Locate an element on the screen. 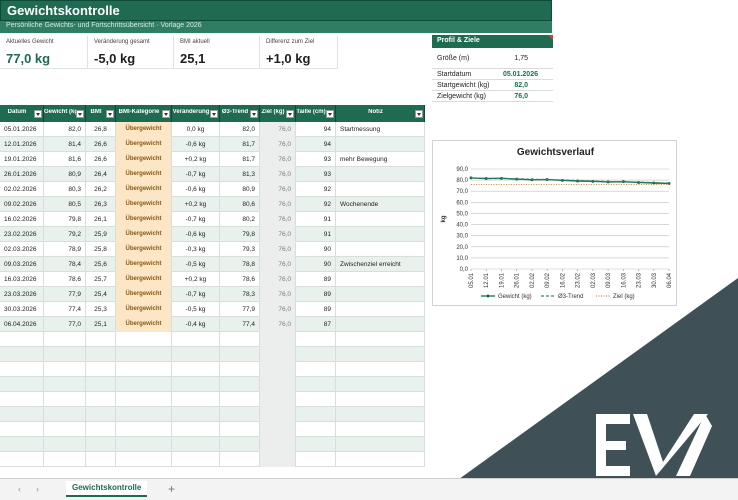 The height and width of the screenshot is (500, 738). column-header-waist: Taille (cm) is located at coordinates (316, 113).